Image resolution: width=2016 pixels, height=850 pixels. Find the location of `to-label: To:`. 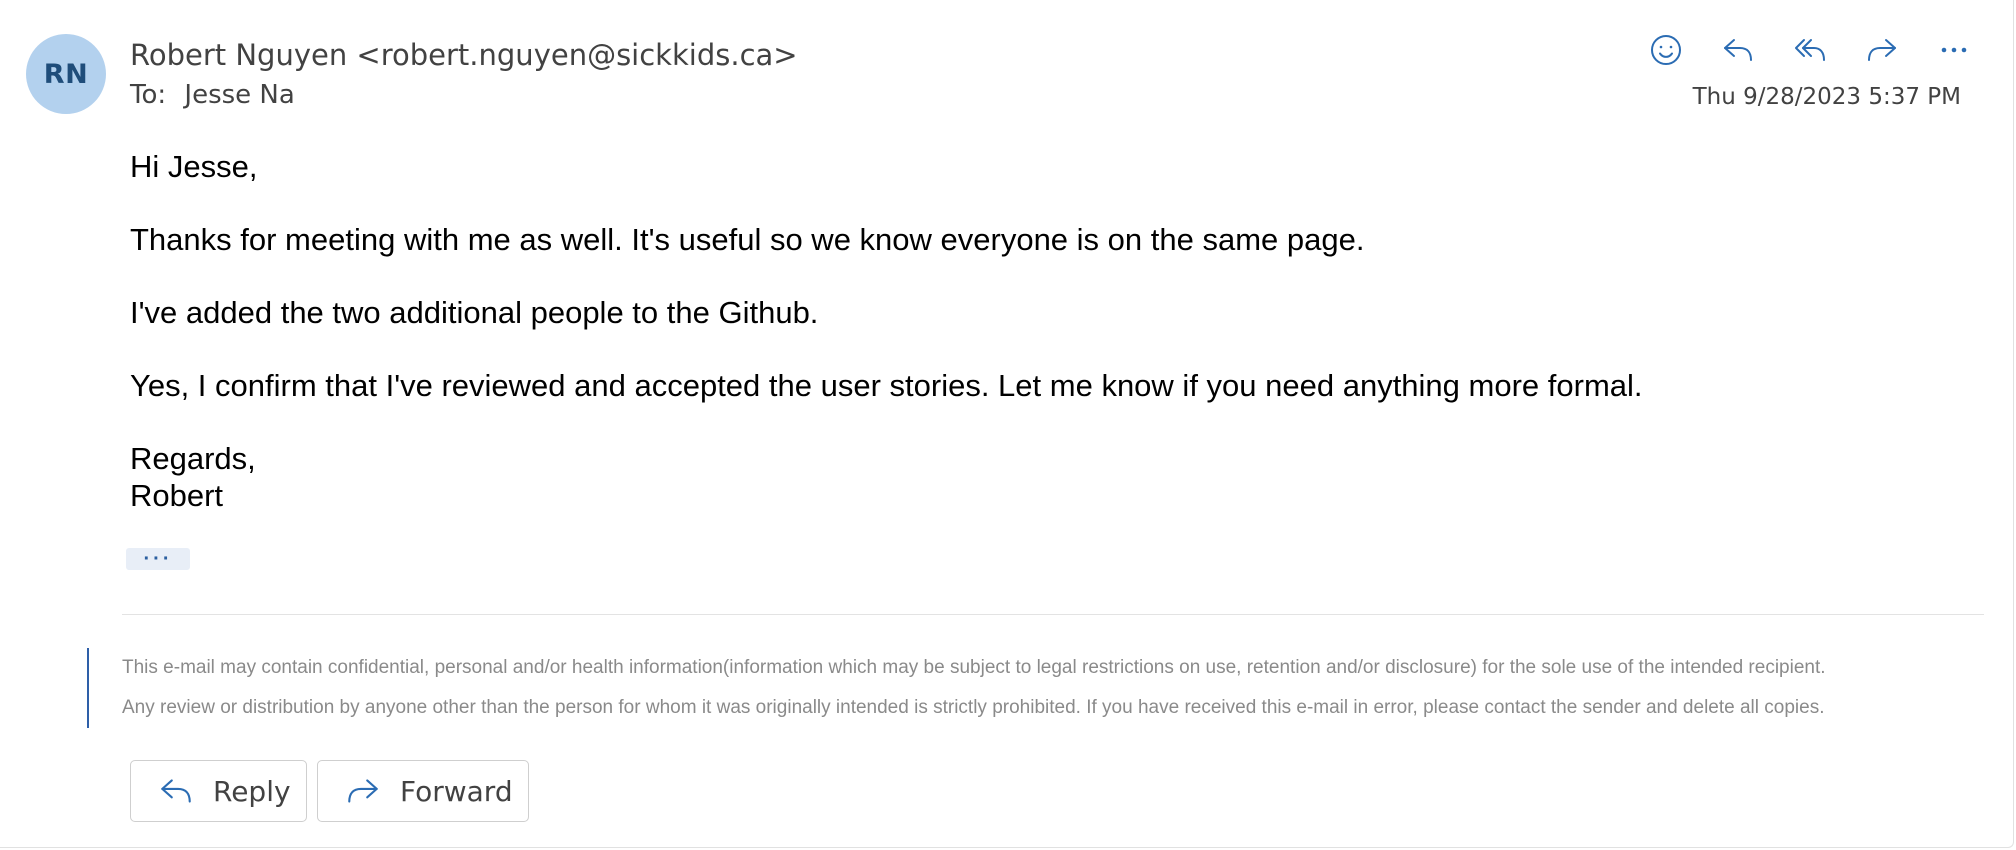

to-label: To: is located at coordinates (148, 95).